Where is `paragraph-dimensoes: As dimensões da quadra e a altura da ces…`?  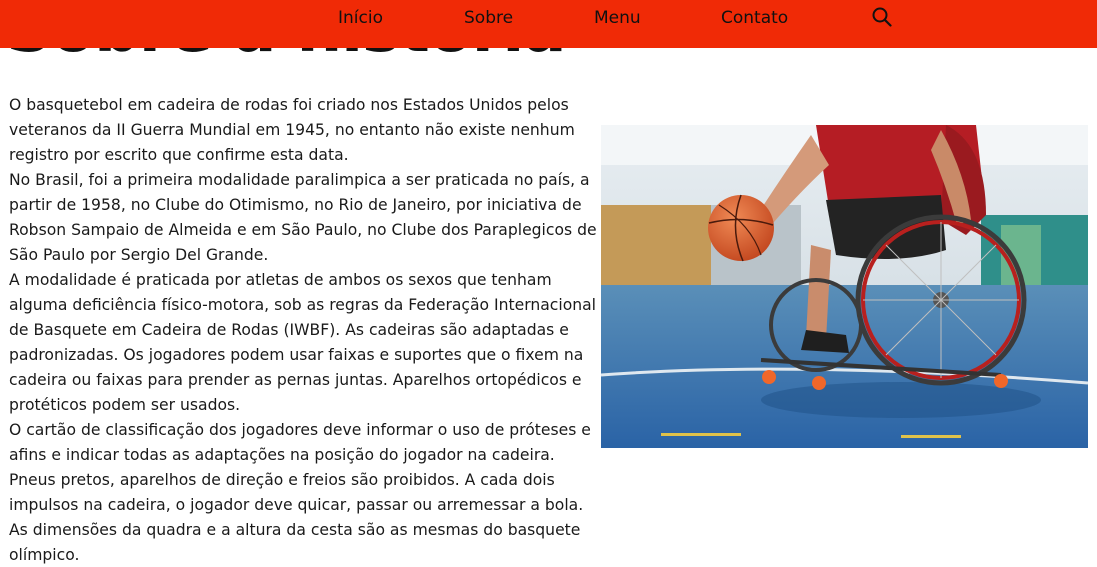
paragraph-dimensoes: As dimensões da quadra e a altura da ces… is located at coordinates (295, 542).